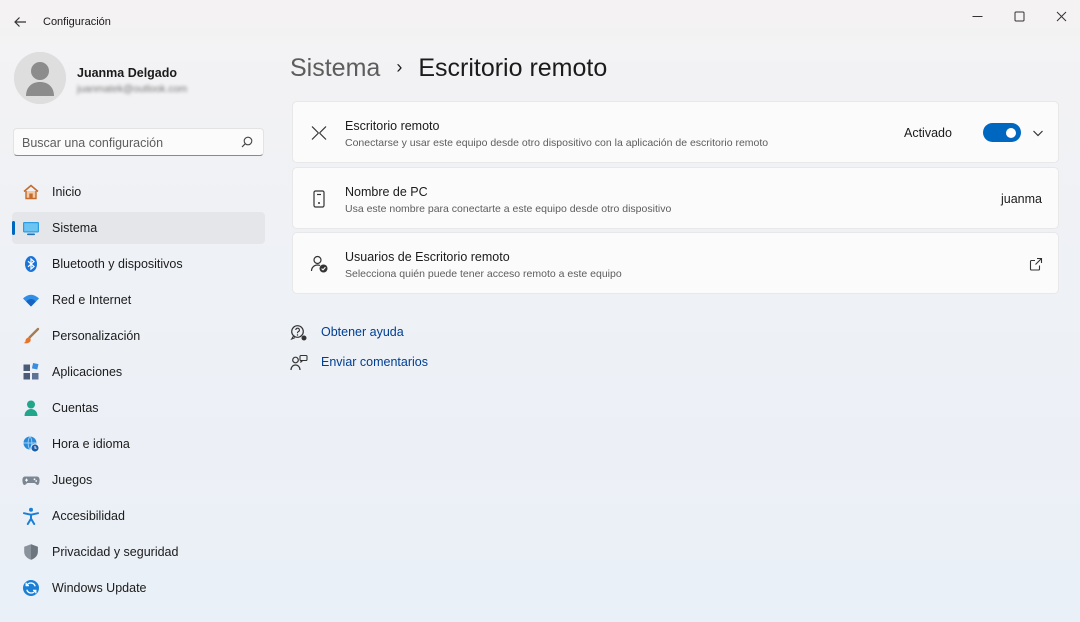 The height and width of the screenshot is (622, 1080). Describe the element at coordinates (138, 228) in the screenshot. I see `sidebar-item-sistema: Sistema` at that location.